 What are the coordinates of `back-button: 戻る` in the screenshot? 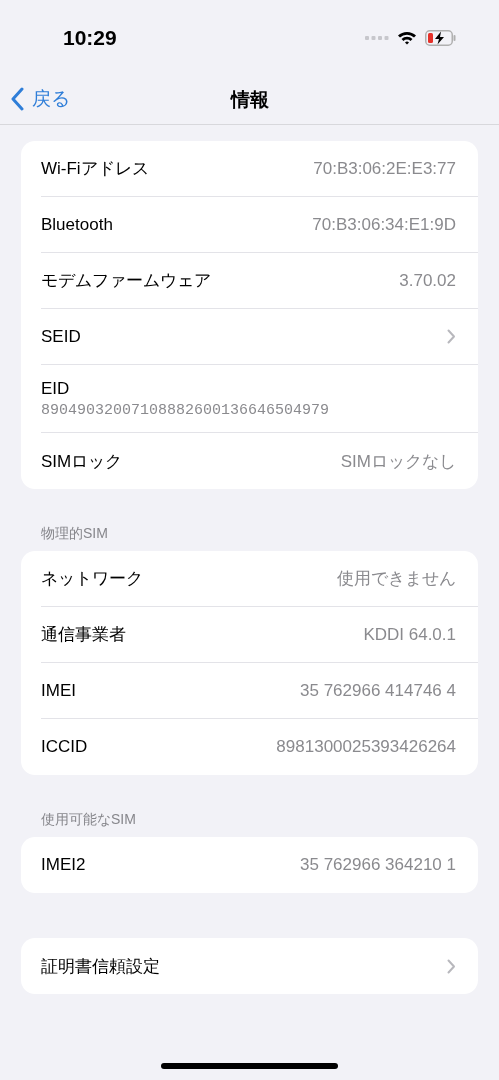 It's located at (40, 99).